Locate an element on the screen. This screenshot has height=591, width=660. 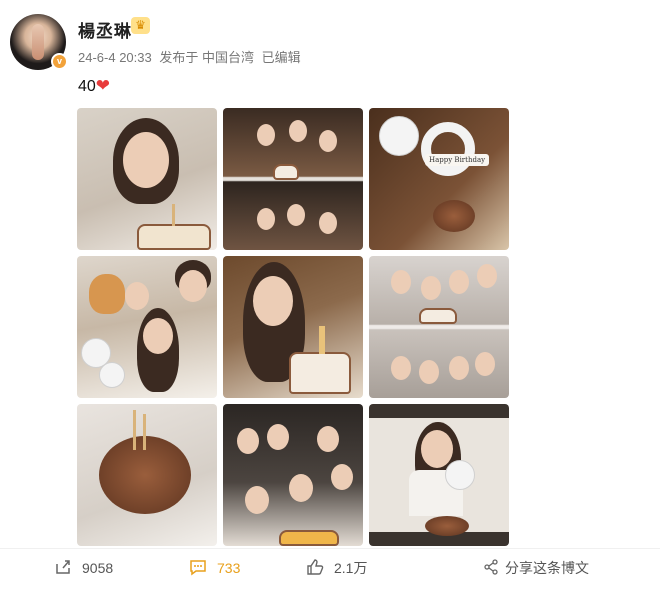
dog is located at coordinates (107, 294).